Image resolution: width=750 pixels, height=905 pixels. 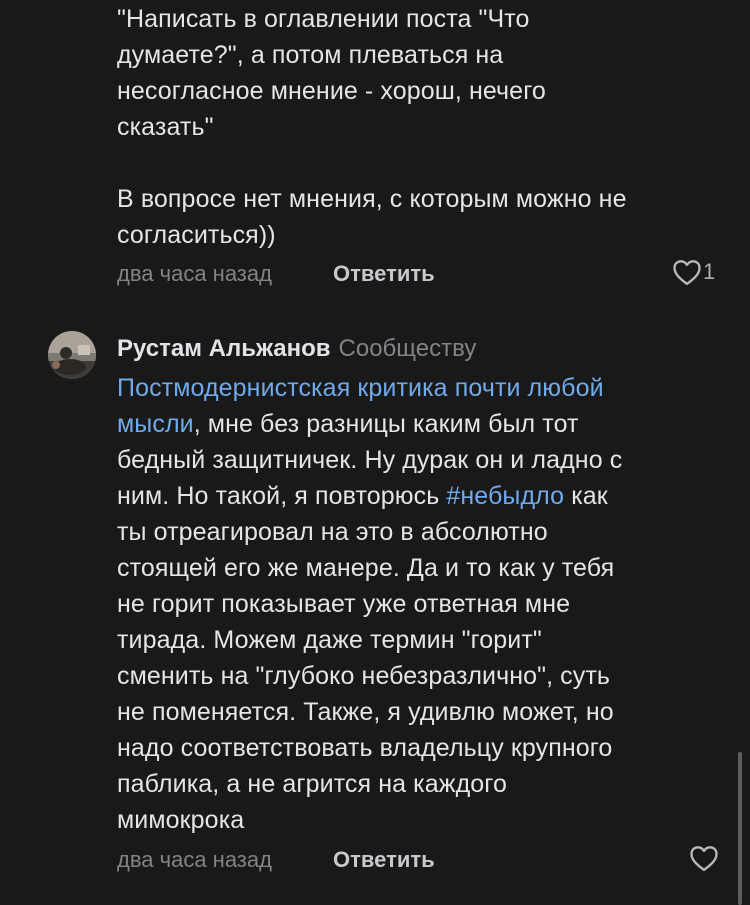 I want to click on comment-meta: два часа назад Ответить 1, so click(x=433, y=275).